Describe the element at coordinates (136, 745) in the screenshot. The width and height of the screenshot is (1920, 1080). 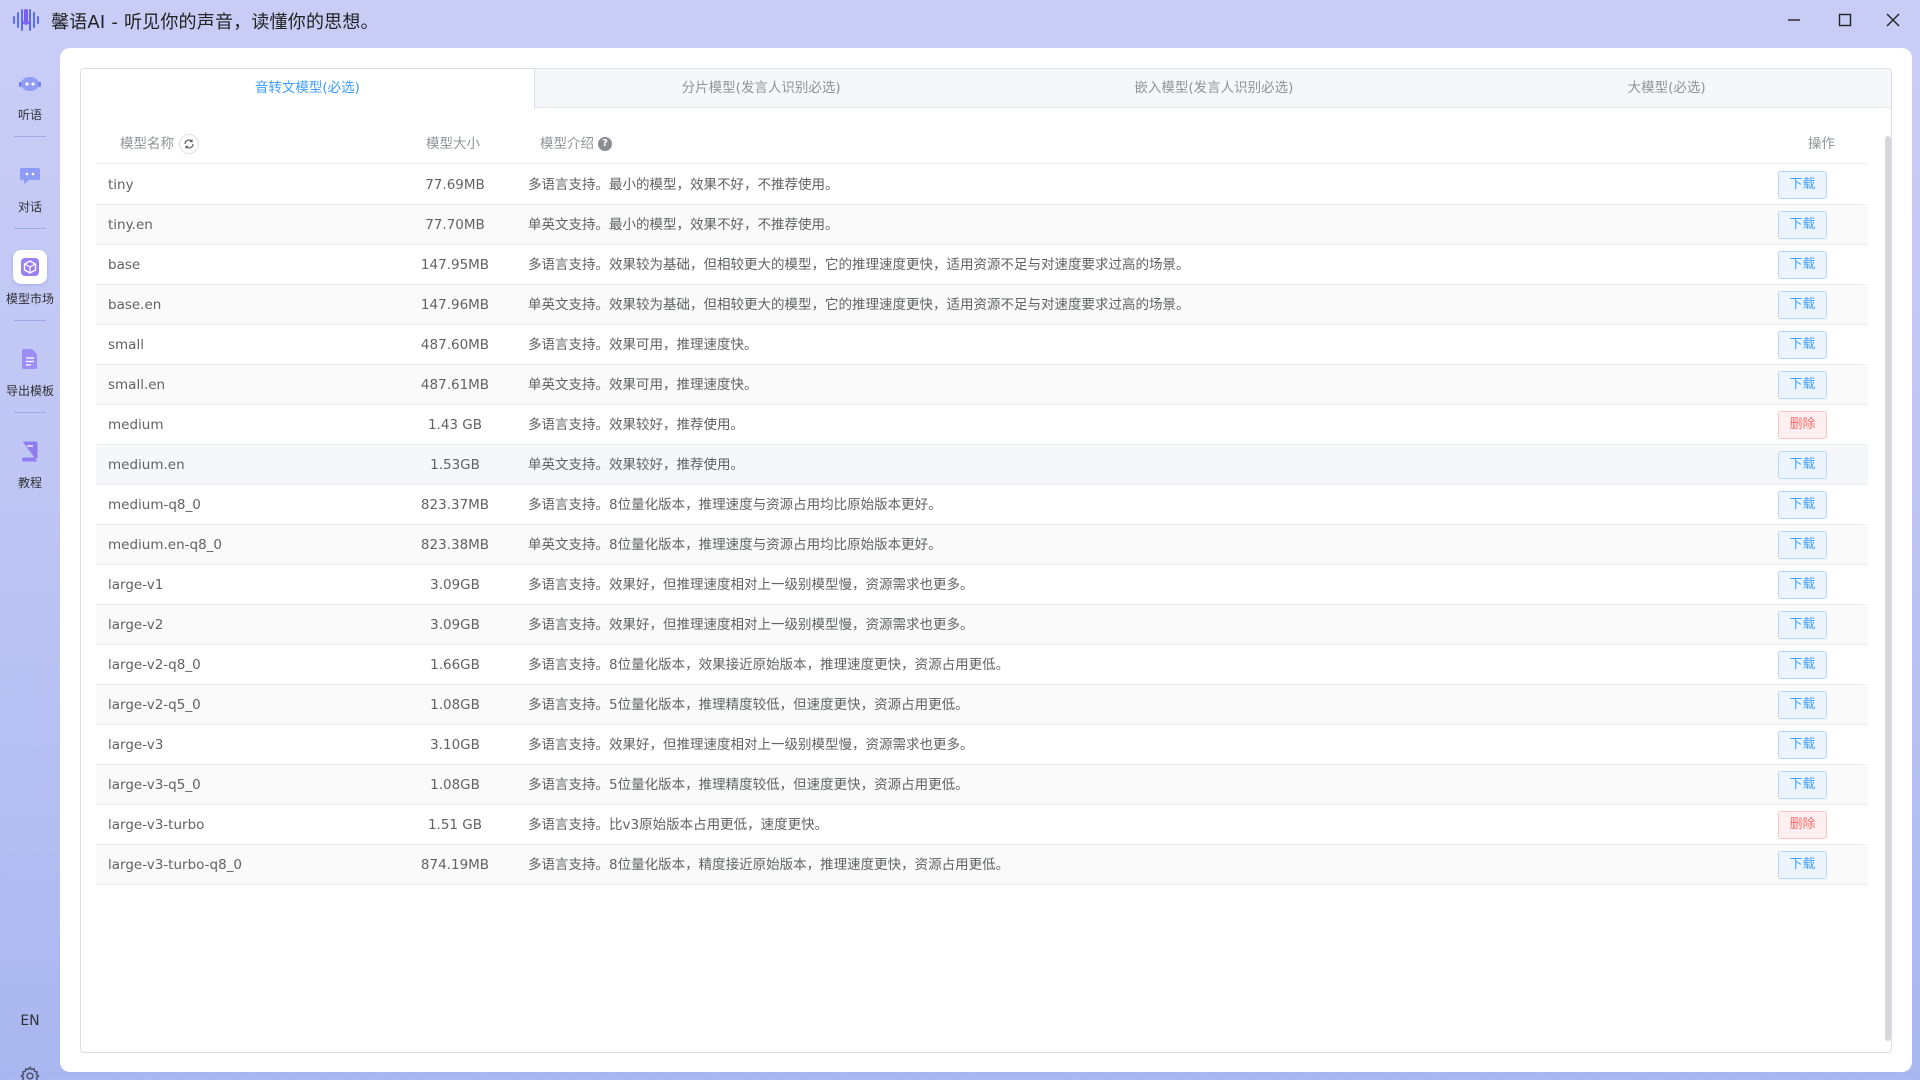
I see `model-name-cell: large-v3` at that location.